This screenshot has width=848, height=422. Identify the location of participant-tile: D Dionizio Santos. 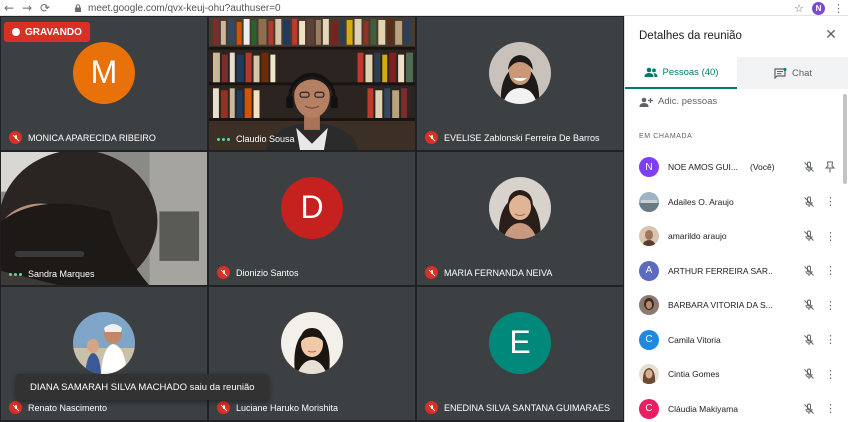
(312, 218).